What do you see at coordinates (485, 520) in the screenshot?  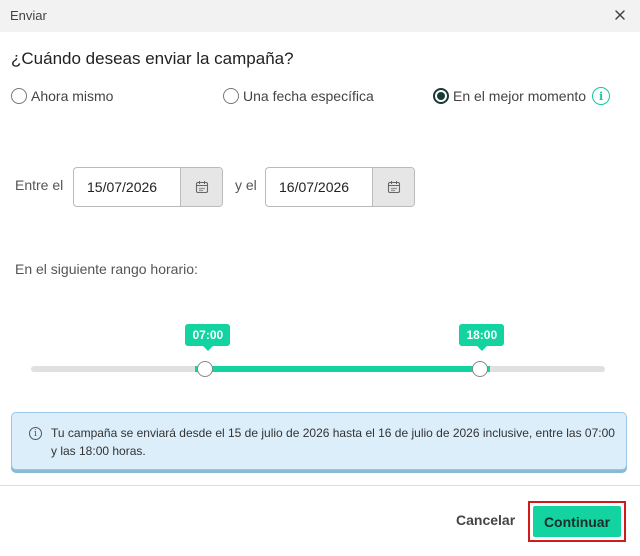 I see `cancel-button: Cancelar` at bounding box center [485, 520].